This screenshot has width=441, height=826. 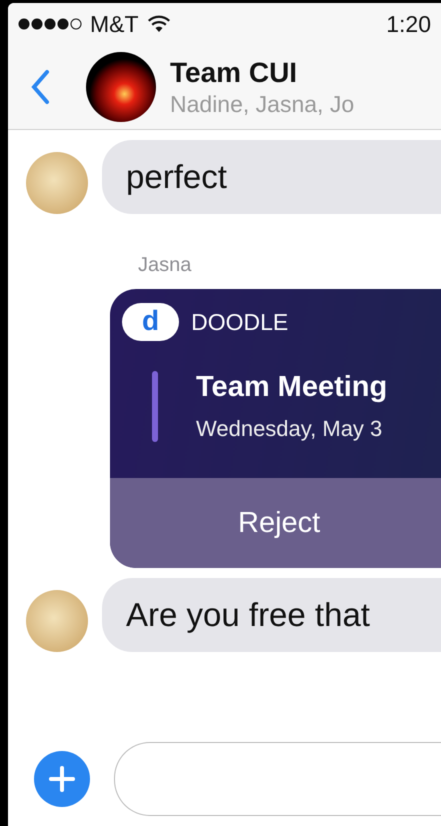 I want to click on message-input-field, so click(x=277, y=779).